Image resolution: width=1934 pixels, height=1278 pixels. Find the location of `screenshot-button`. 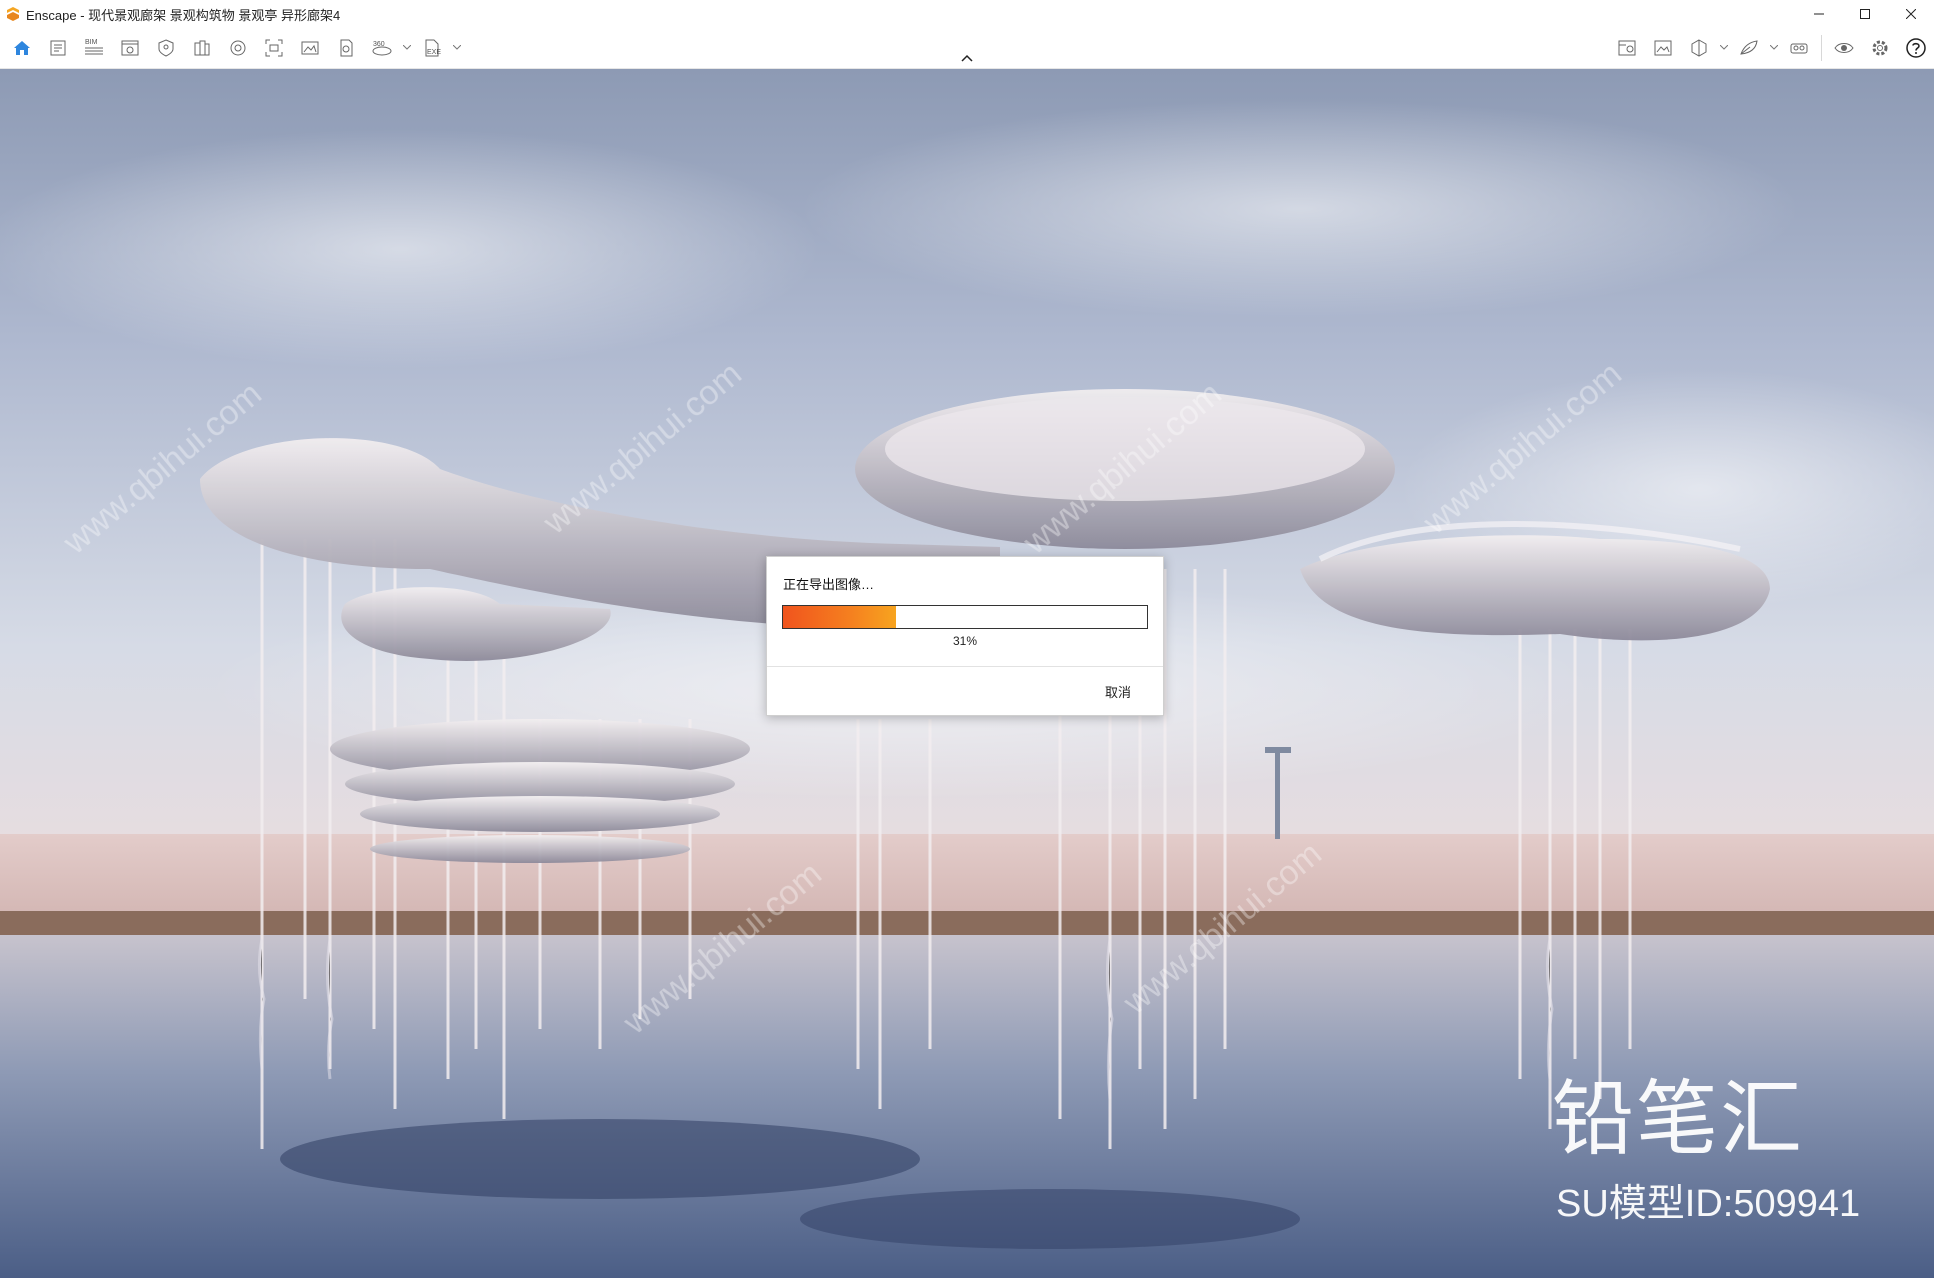

screenshot-button is located at coordinates (274, 48).